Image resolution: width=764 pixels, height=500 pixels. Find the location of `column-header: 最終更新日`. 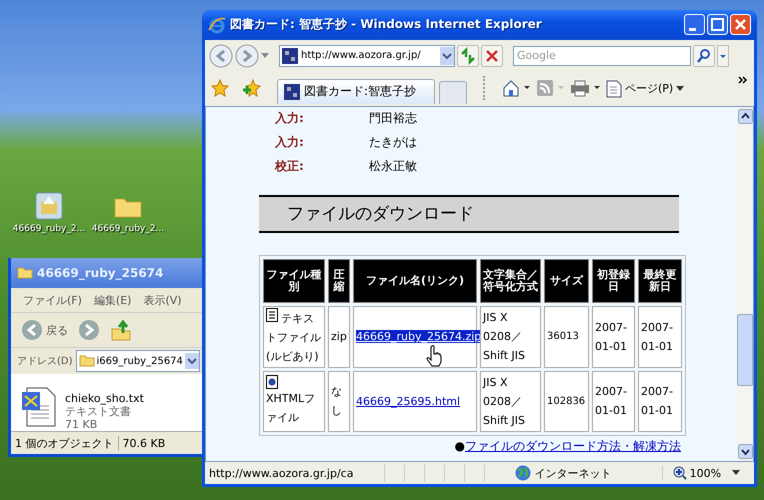

column-header: 最終更新日 is located at coordinates (660, 280).